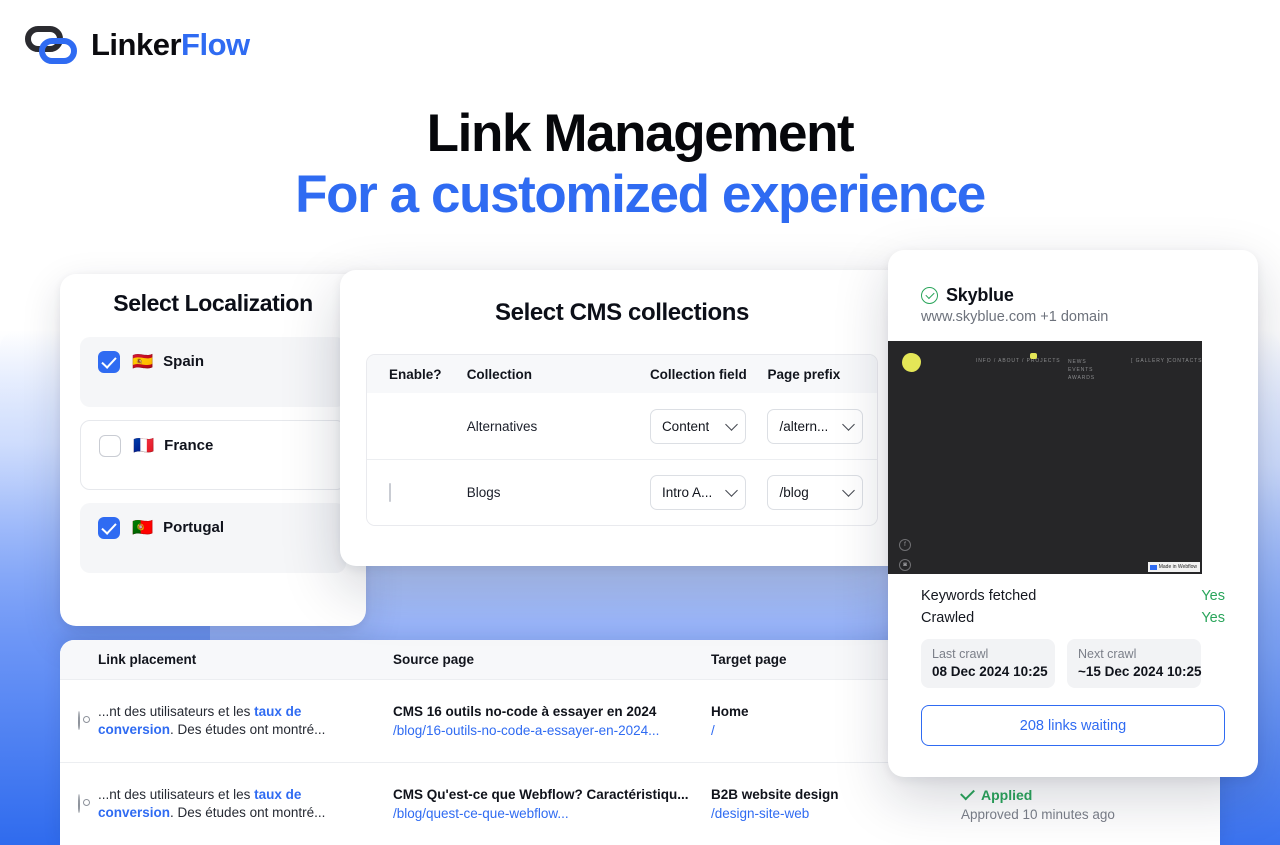 The height and width of the screenshot is (845, 1280). What do you see at coordinates (1173, 567) in the screenshot?
I see `made-in-webflow-badge: Made in Webflow` at bounding box center [1173, 567].